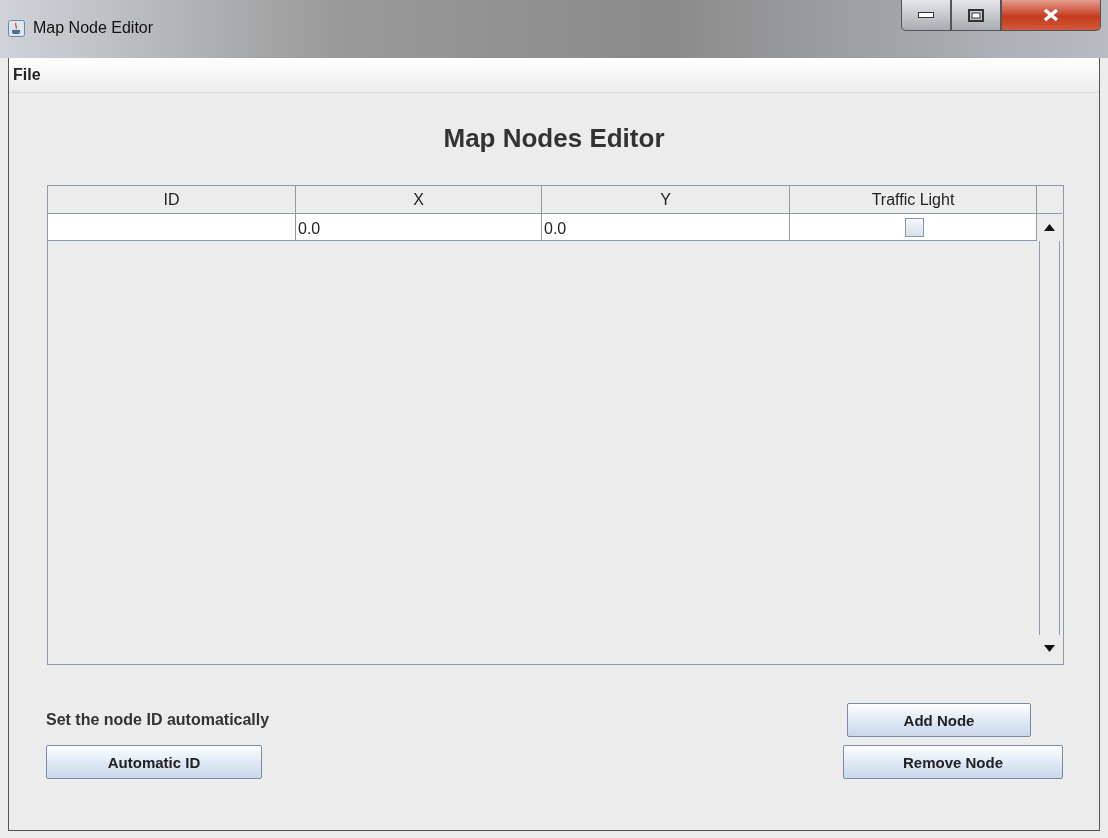  What do you see at coordinates (93, 28) in the screenshot?
I see `window-title: Map Node Editor` at bounding box center [93, 28].